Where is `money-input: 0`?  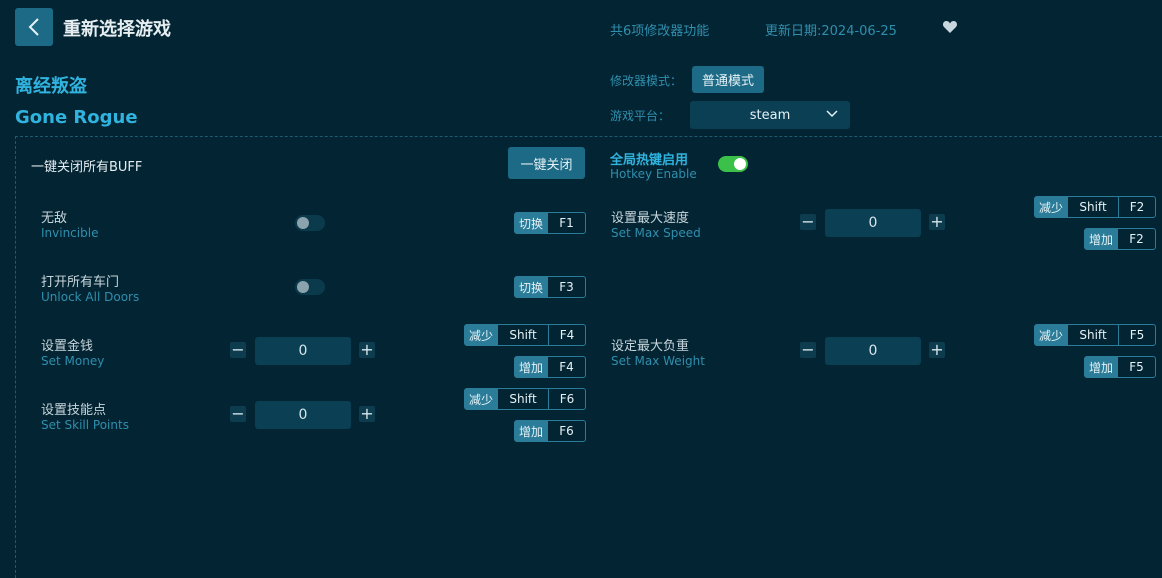
money-input: 0 is located at coordinates (303, 351).